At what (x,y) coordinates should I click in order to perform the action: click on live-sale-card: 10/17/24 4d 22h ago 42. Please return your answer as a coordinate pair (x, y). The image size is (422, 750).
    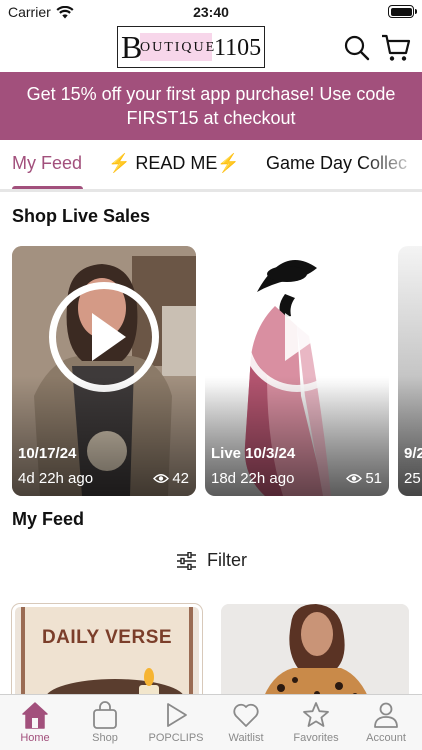
    Looking at the image, I should click on (104, 371).